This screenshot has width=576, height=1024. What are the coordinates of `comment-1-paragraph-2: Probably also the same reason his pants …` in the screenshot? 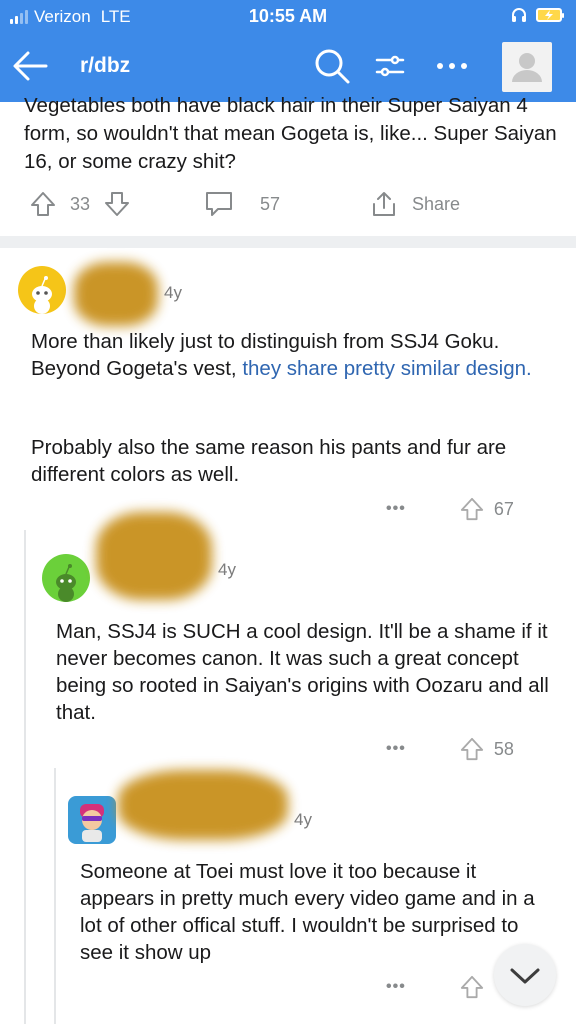 It's located at (269, 461).